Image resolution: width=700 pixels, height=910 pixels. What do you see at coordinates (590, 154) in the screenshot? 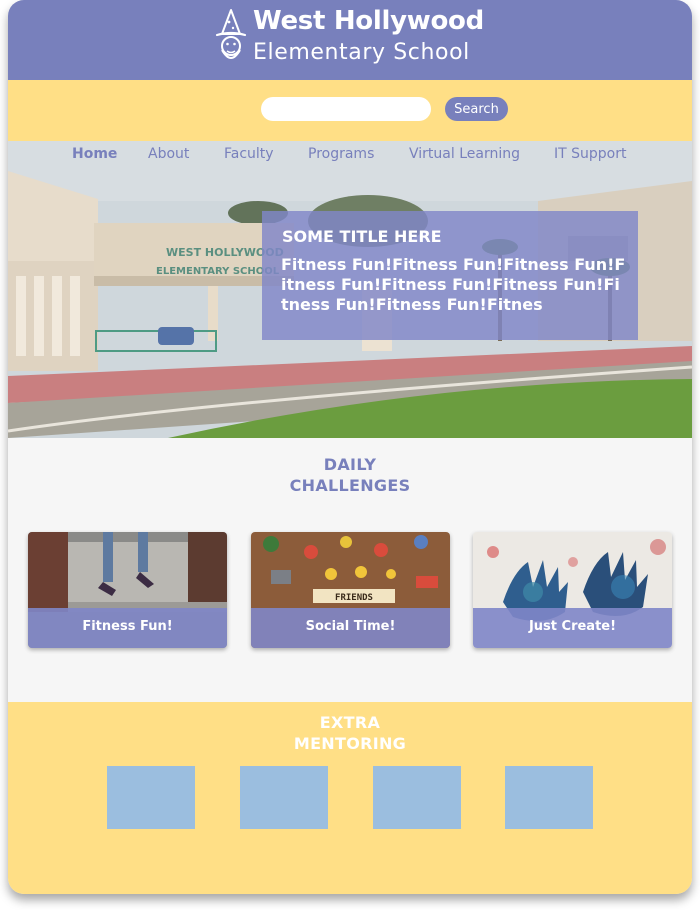
I see `nav-it-support: IT Support` at bounding box center [590, 154].